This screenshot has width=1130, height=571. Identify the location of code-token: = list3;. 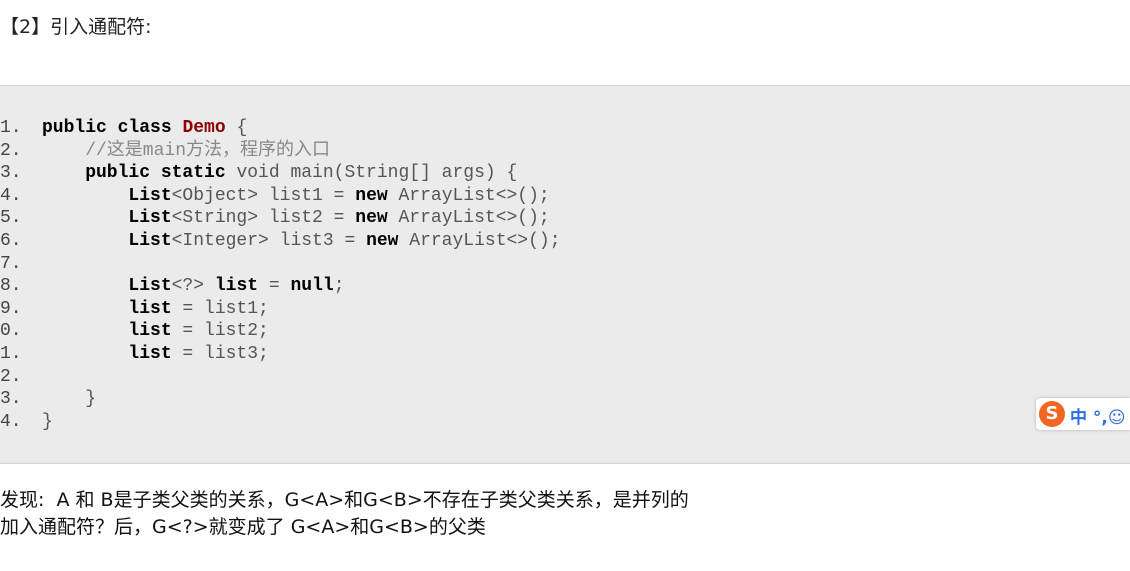
(220, 354).